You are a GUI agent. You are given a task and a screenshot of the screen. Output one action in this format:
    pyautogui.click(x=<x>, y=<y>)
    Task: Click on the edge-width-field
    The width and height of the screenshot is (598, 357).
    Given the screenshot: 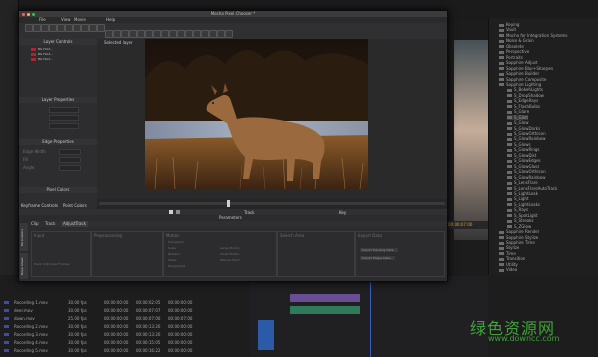 What is the action you would take?
    pyautogui.click(x=70, y=152)
    